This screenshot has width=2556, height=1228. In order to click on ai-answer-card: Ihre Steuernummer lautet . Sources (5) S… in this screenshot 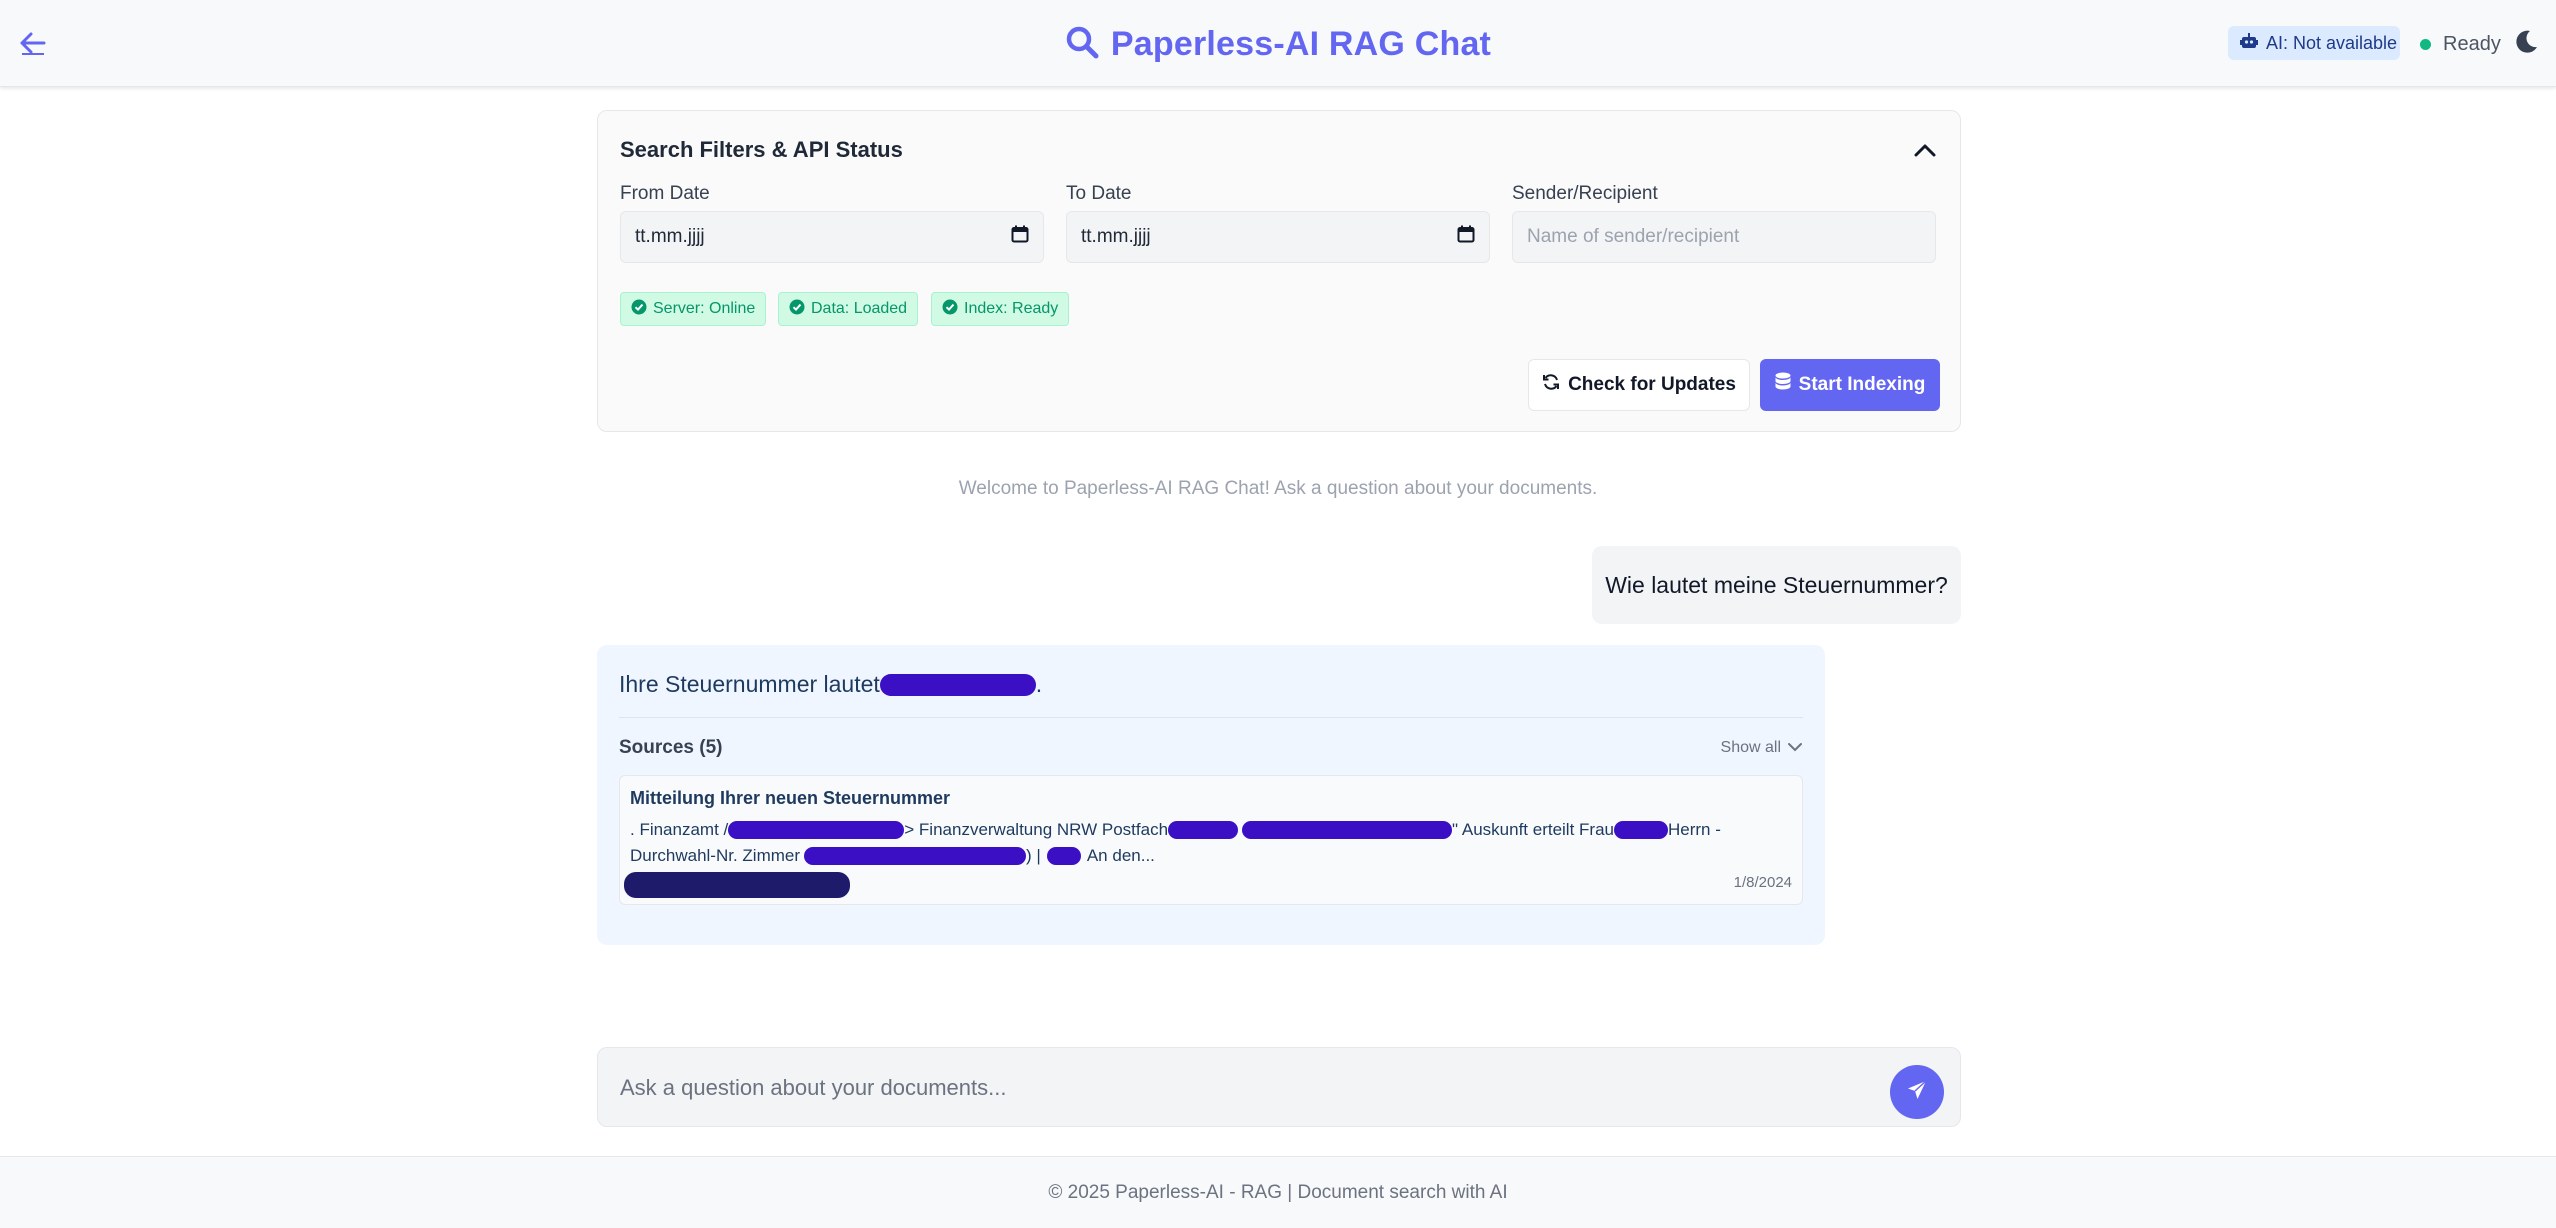, I will do `click(1211, 795)`.